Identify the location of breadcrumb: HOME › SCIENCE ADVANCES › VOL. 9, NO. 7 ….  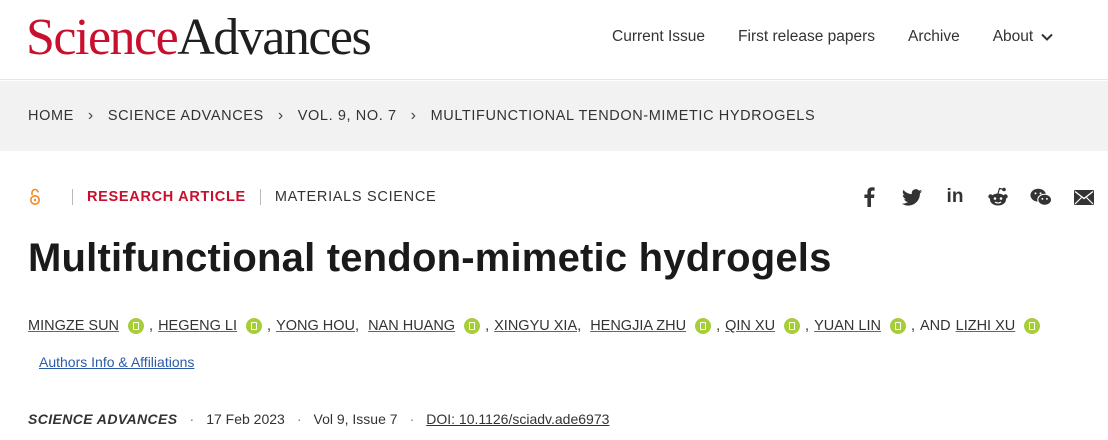
(421, 116).